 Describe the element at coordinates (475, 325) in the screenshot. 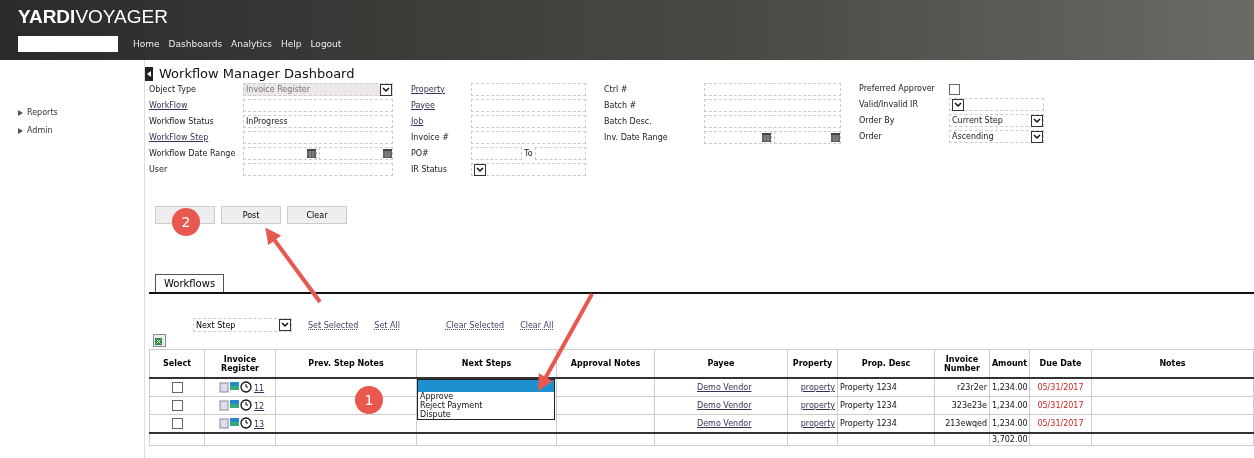

I see `action-link: Clear Selected` at that location.